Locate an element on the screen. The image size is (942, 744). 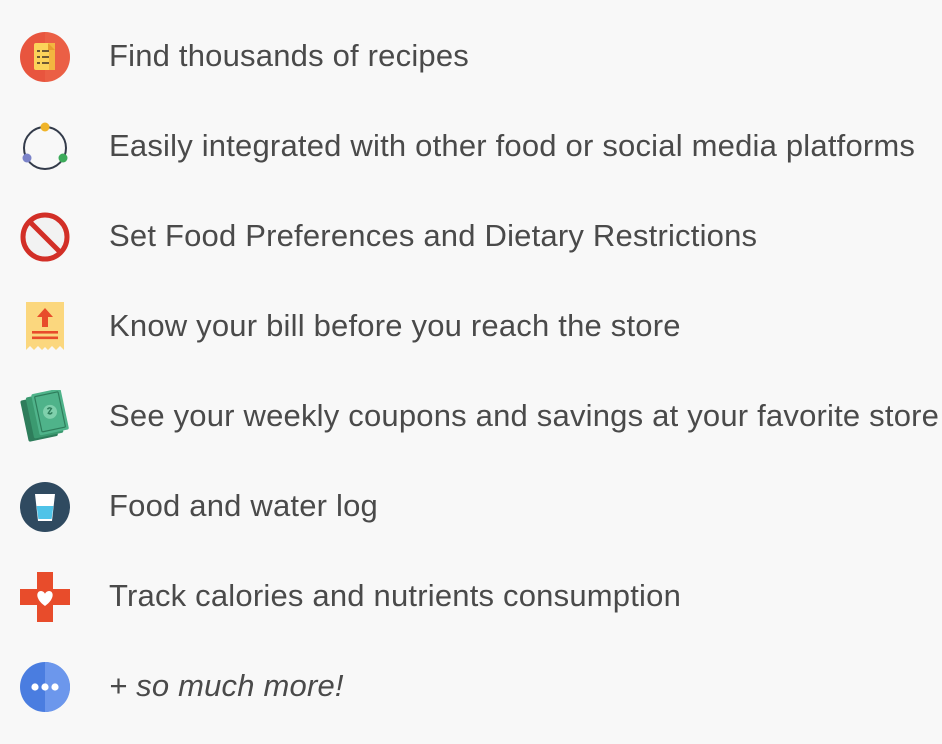
feature-item-recipes: Find thousands of recipes is located at coordinates (471, 56).